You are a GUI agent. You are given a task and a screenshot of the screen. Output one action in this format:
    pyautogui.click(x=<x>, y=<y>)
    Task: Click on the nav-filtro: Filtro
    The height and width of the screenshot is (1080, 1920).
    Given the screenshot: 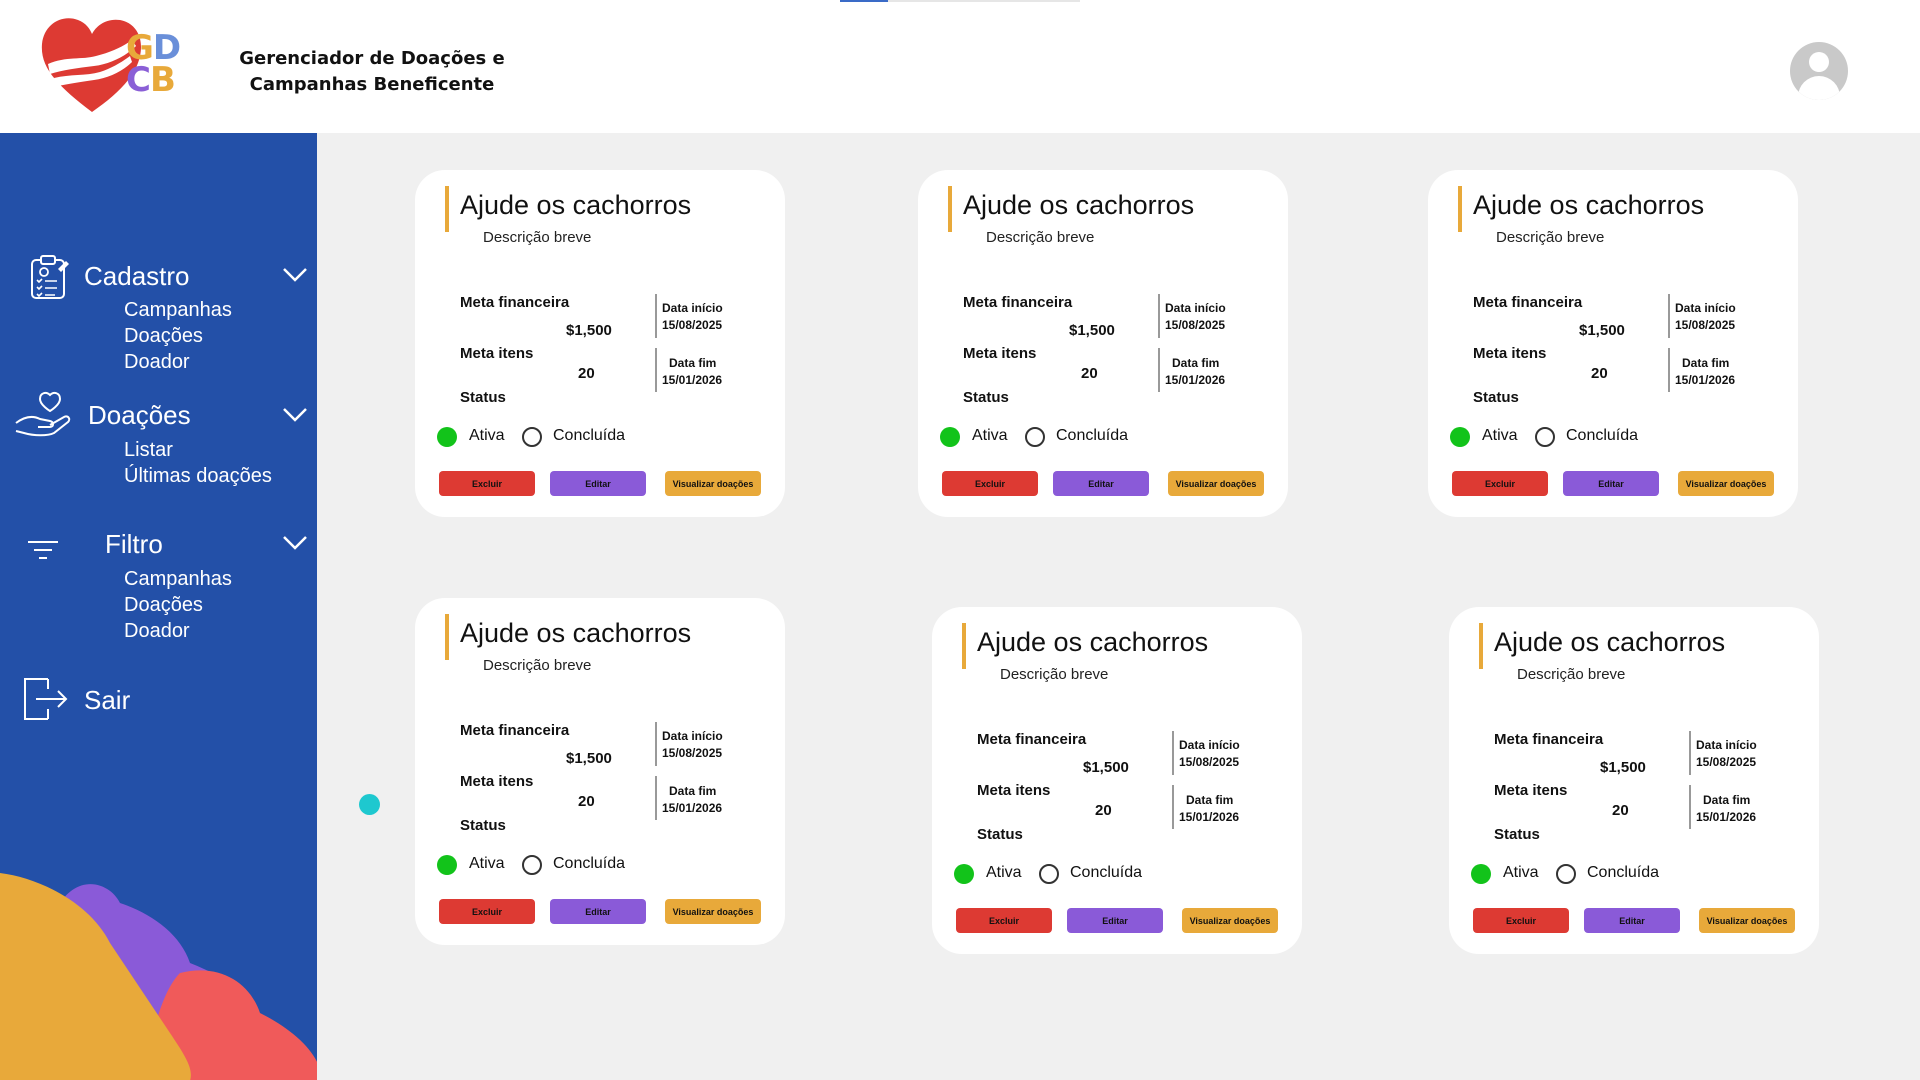 What is the action you would take?
    pyautogui.click(x=134, y=544)
    